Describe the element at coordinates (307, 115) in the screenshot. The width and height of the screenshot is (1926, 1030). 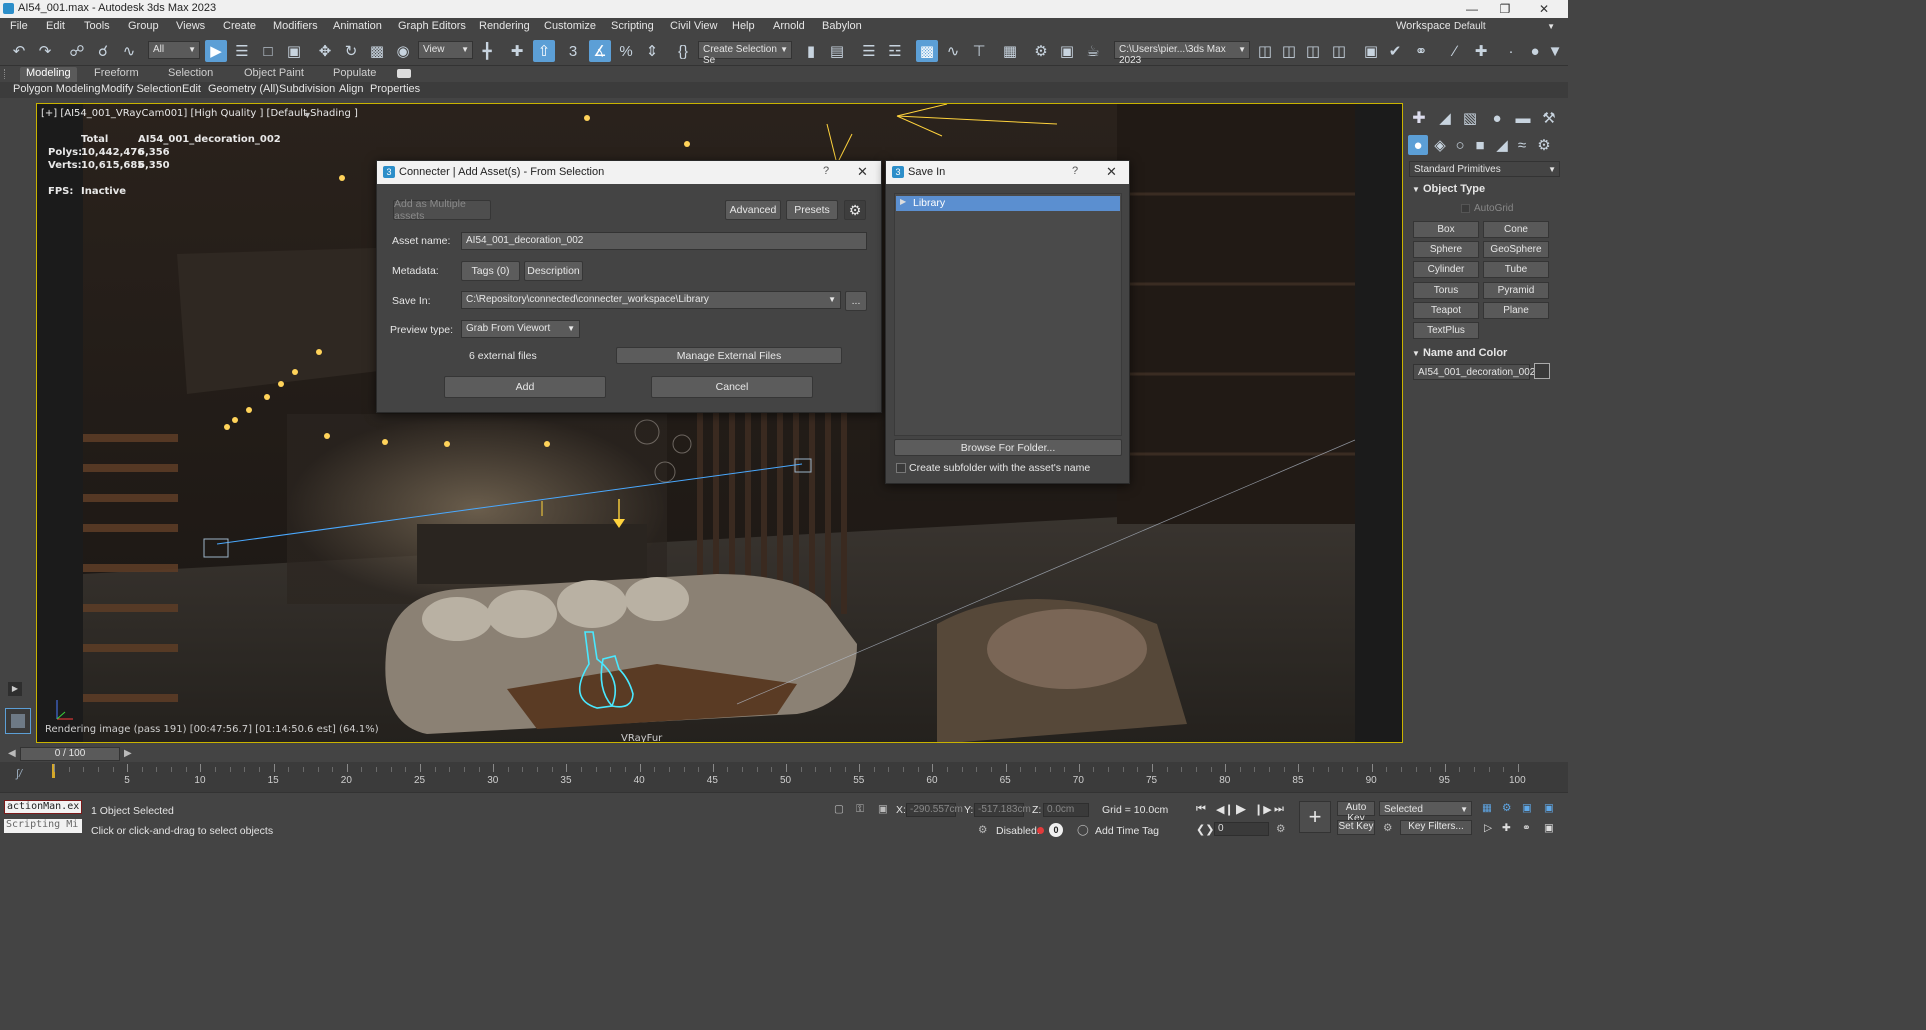
I see `filter-icon: ▼` at that location.